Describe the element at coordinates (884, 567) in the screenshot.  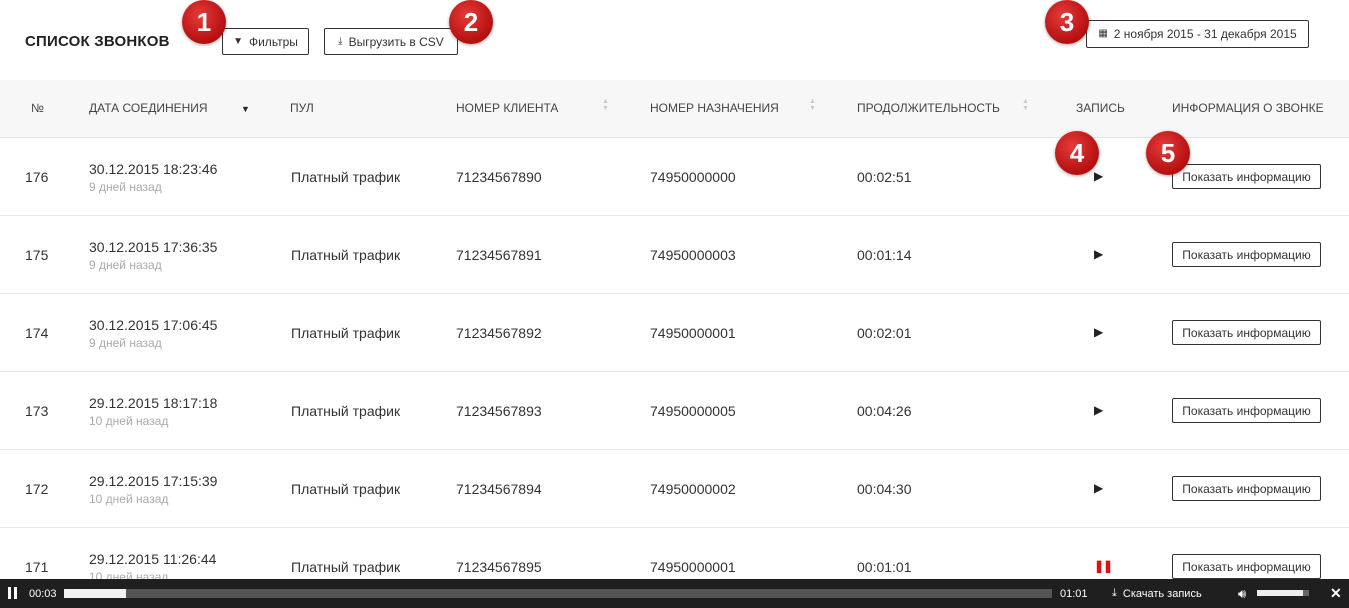
I see `call-duration: 00:01:01` at that location.